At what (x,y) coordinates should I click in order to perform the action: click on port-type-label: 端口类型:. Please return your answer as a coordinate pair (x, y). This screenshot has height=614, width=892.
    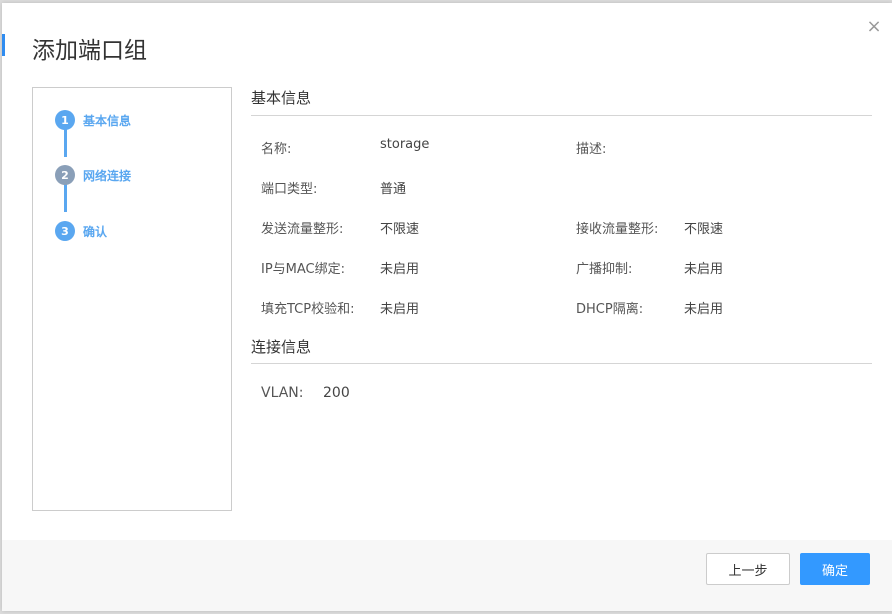
    Looking at the image, I should click on (289, 189).